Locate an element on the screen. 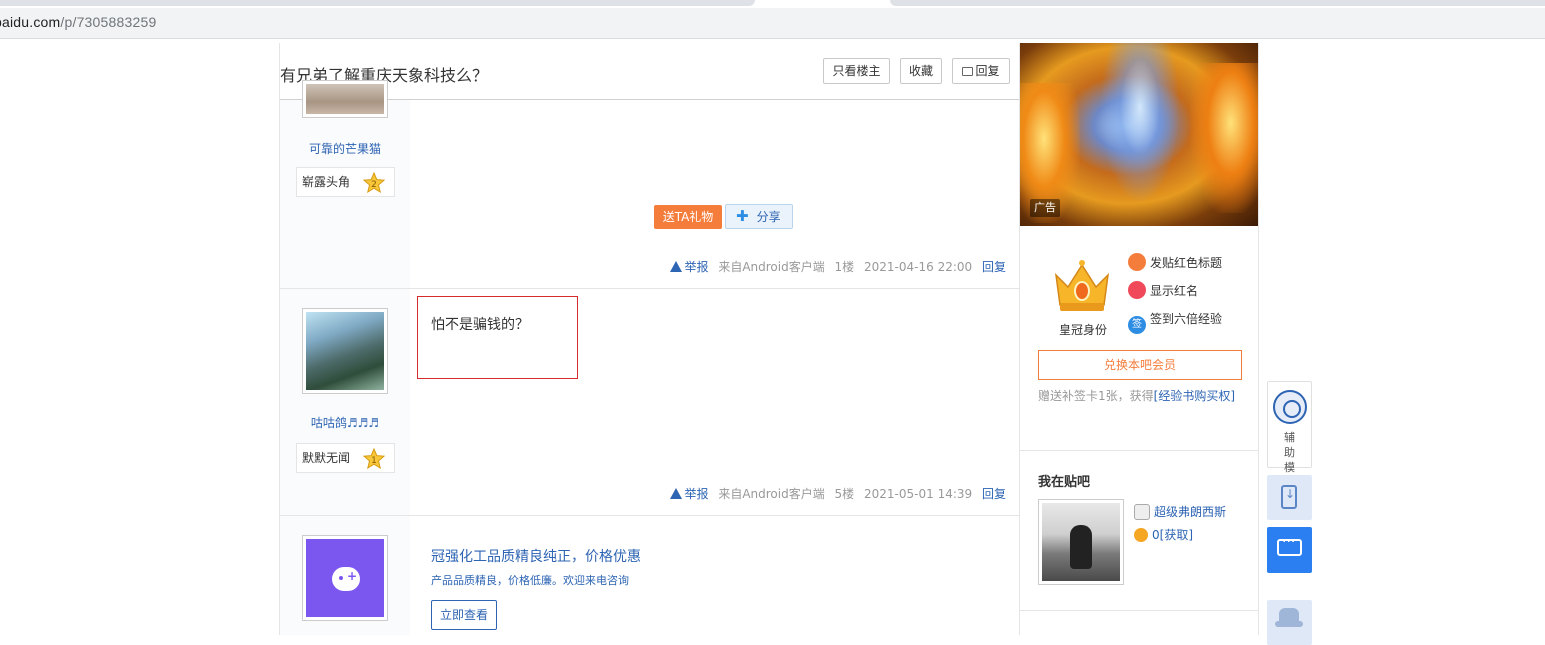 The image size is (1545, 645). accessibility-icon is located at coordinates (1290, 407).